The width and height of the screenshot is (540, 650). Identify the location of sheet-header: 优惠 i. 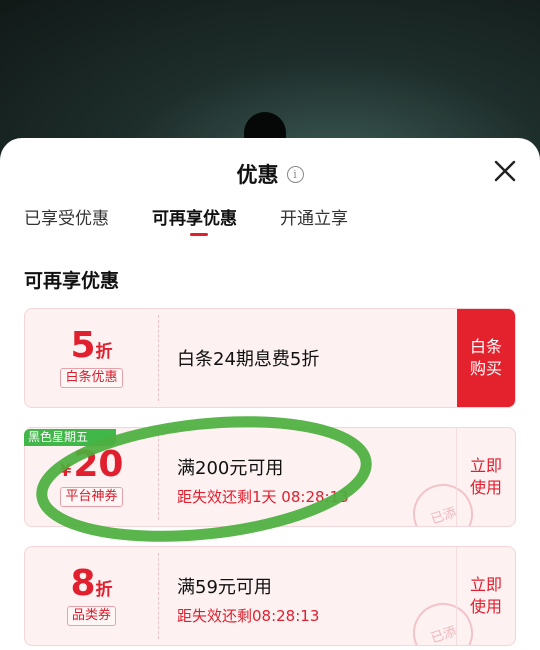
(270, 174).